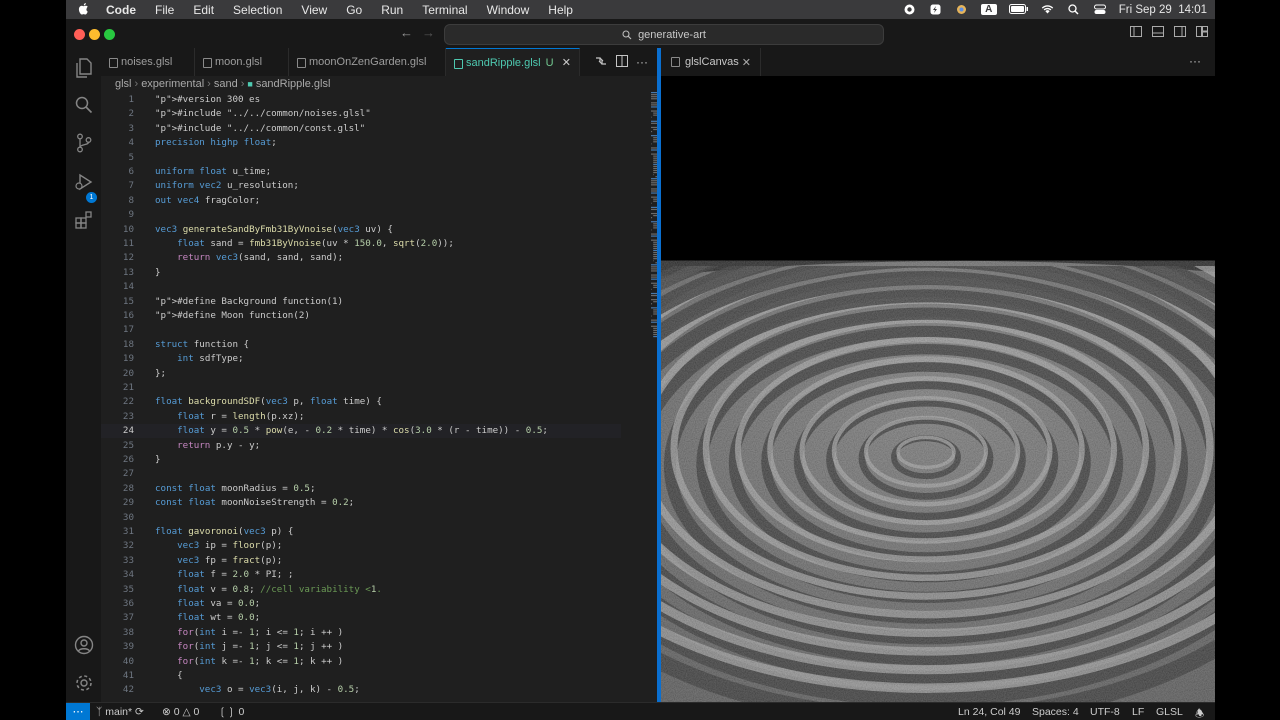 The height and width of the screenshot is (720, 1280). I want to click on code-line: 21, so click(361, 388).